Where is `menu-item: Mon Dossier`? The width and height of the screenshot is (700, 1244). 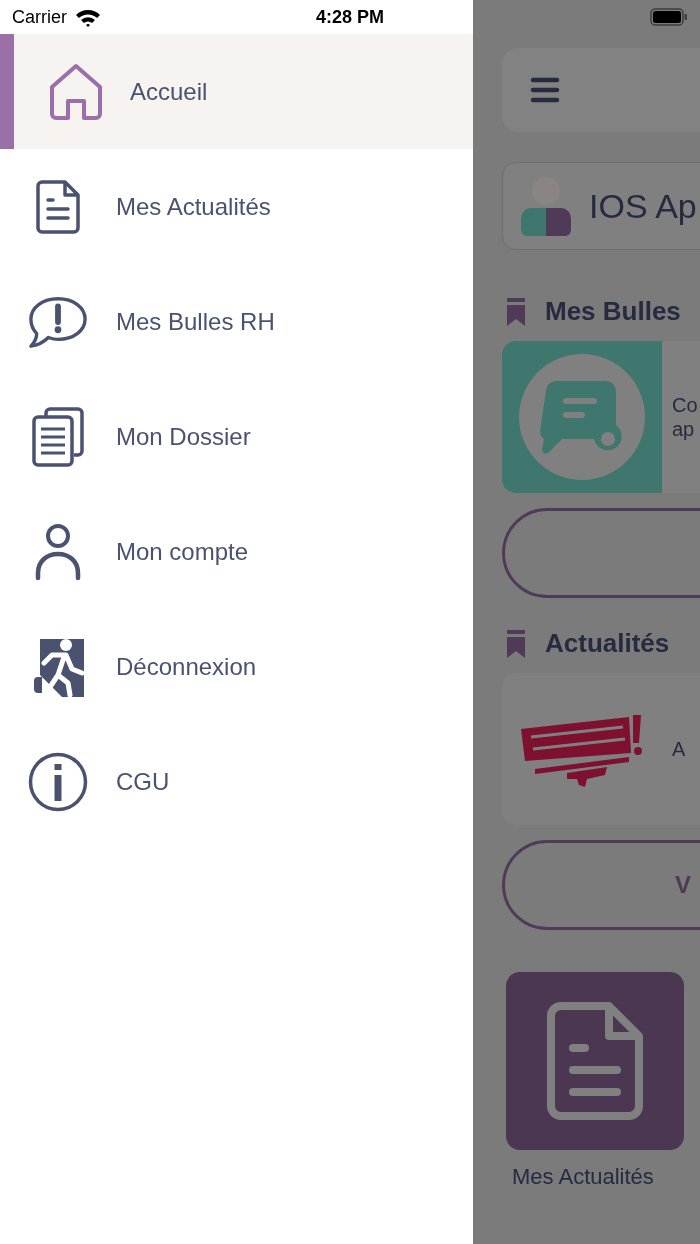
menu-item: Mon Dossier is located at coordinates (236, 436).